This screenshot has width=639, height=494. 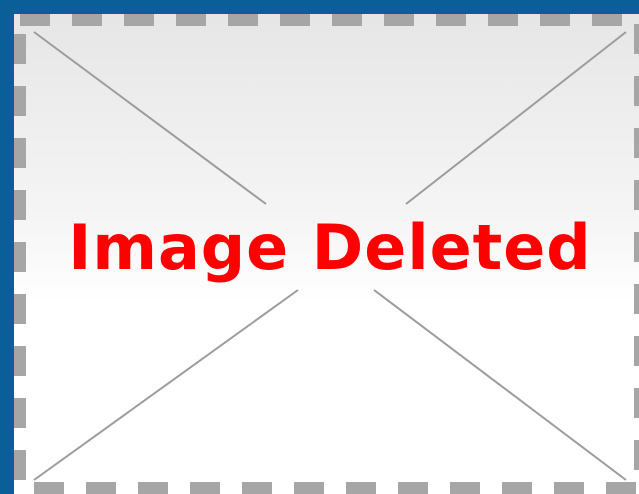 What do you see at coordinates (150, 118) in the screenshot?
I see `cross-line-top-left` at bounding box center [150, 118].